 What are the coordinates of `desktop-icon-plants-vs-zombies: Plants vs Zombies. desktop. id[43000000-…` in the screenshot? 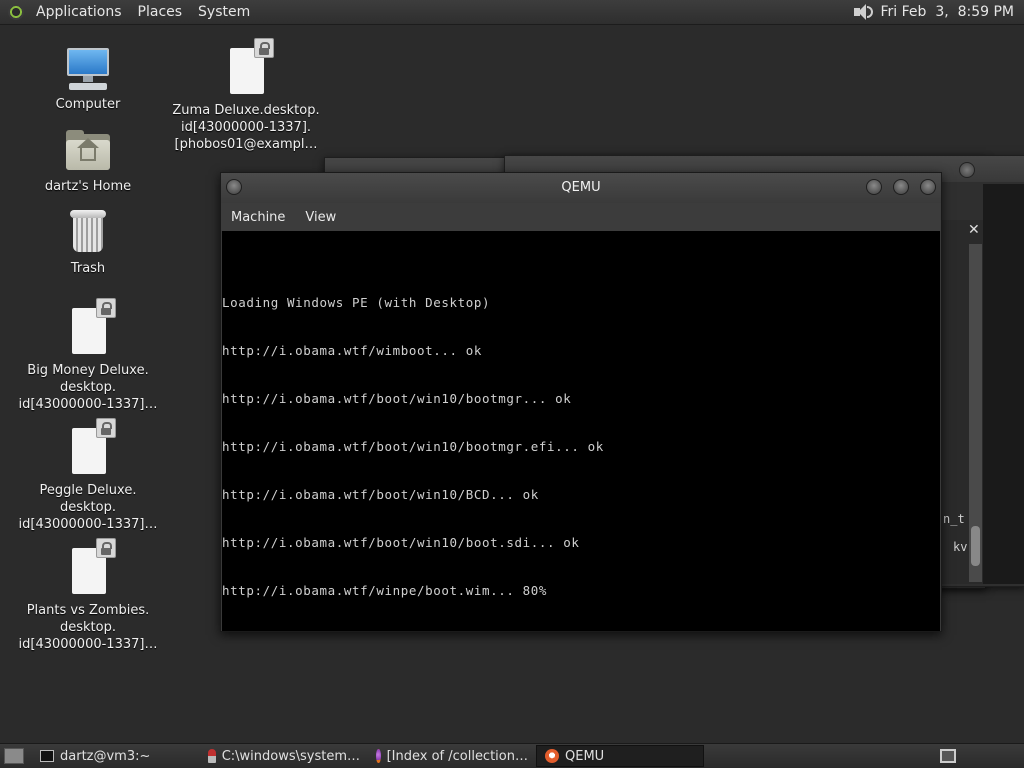 It's located at (88, 595).